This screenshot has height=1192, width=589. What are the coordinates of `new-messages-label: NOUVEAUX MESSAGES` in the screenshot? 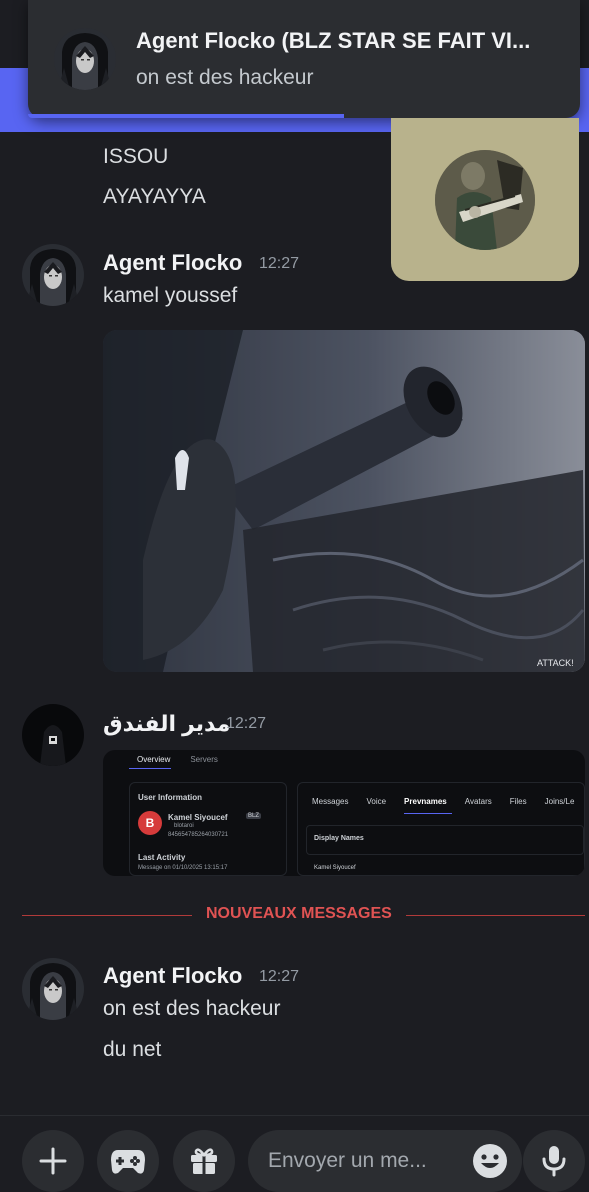 It's located at (299, 914).